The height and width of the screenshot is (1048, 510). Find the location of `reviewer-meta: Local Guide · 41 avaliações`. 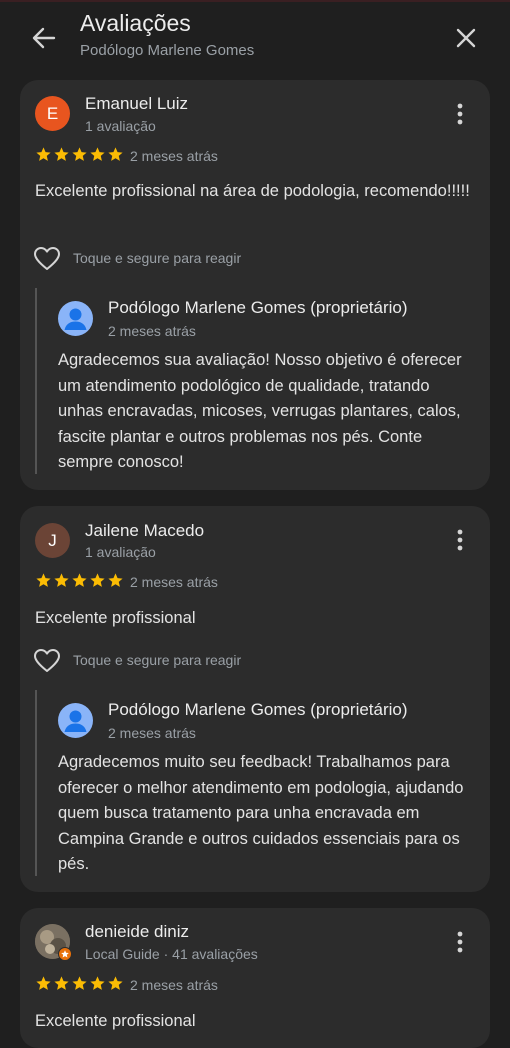

reviewer-meta: Local Guide · 41 avaliações is located at coordinates (171, 954).